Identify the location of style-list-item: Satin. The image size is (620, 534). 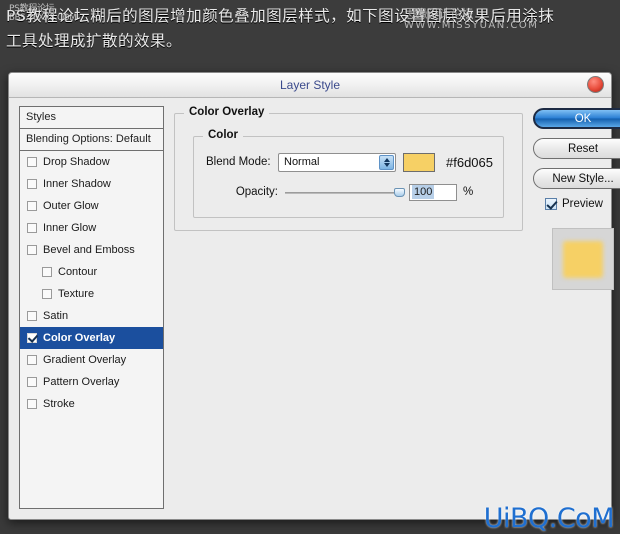
(91, 316).